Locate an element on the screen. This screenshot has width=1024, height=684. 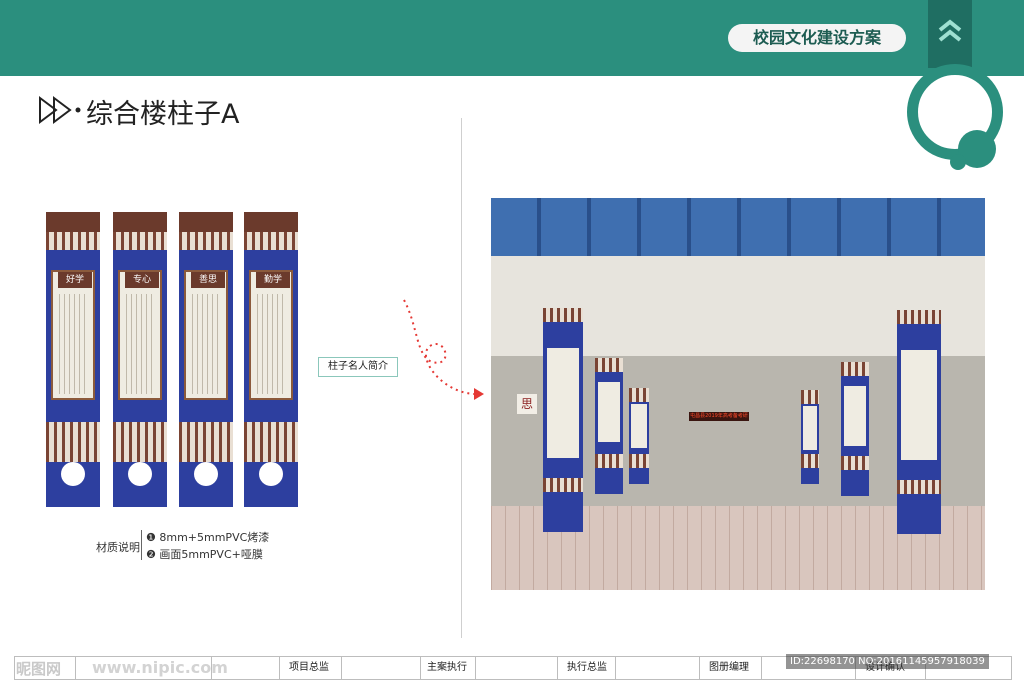
material-item: ❶ 8mm+5mmPVC烤漆 is located at coordinates (208, 537).